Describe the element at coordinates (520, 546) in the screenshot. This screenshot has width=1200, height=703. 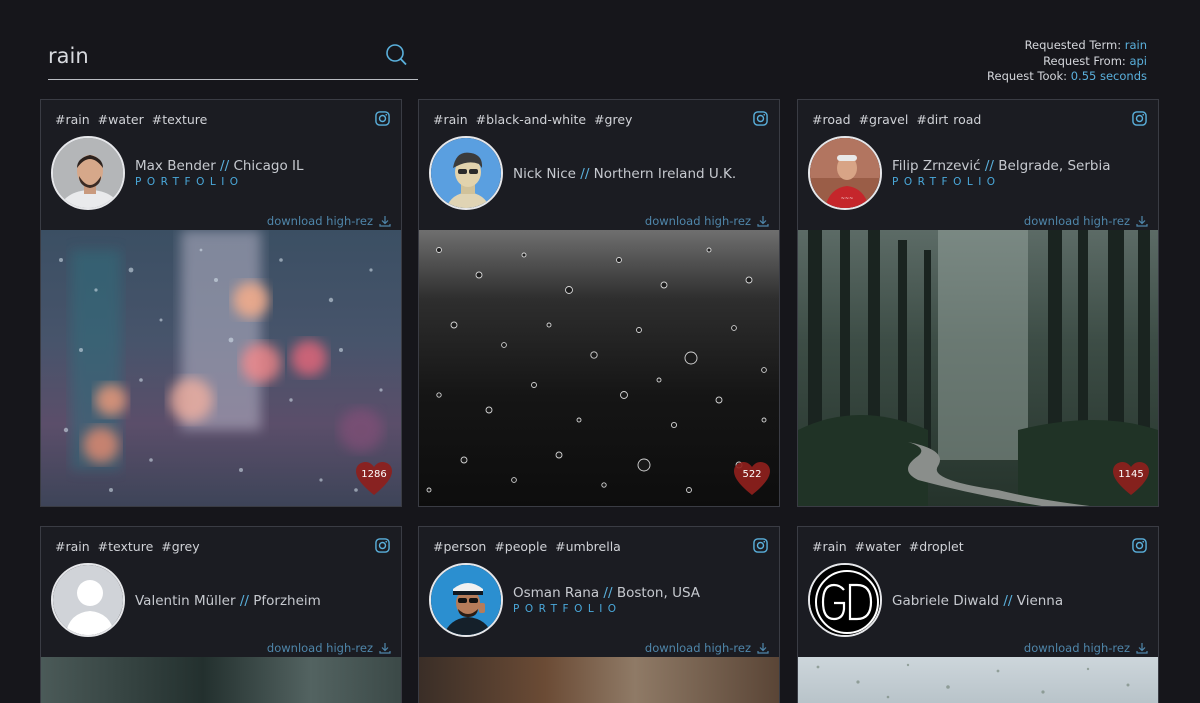
I see `tag: #people` at that location.